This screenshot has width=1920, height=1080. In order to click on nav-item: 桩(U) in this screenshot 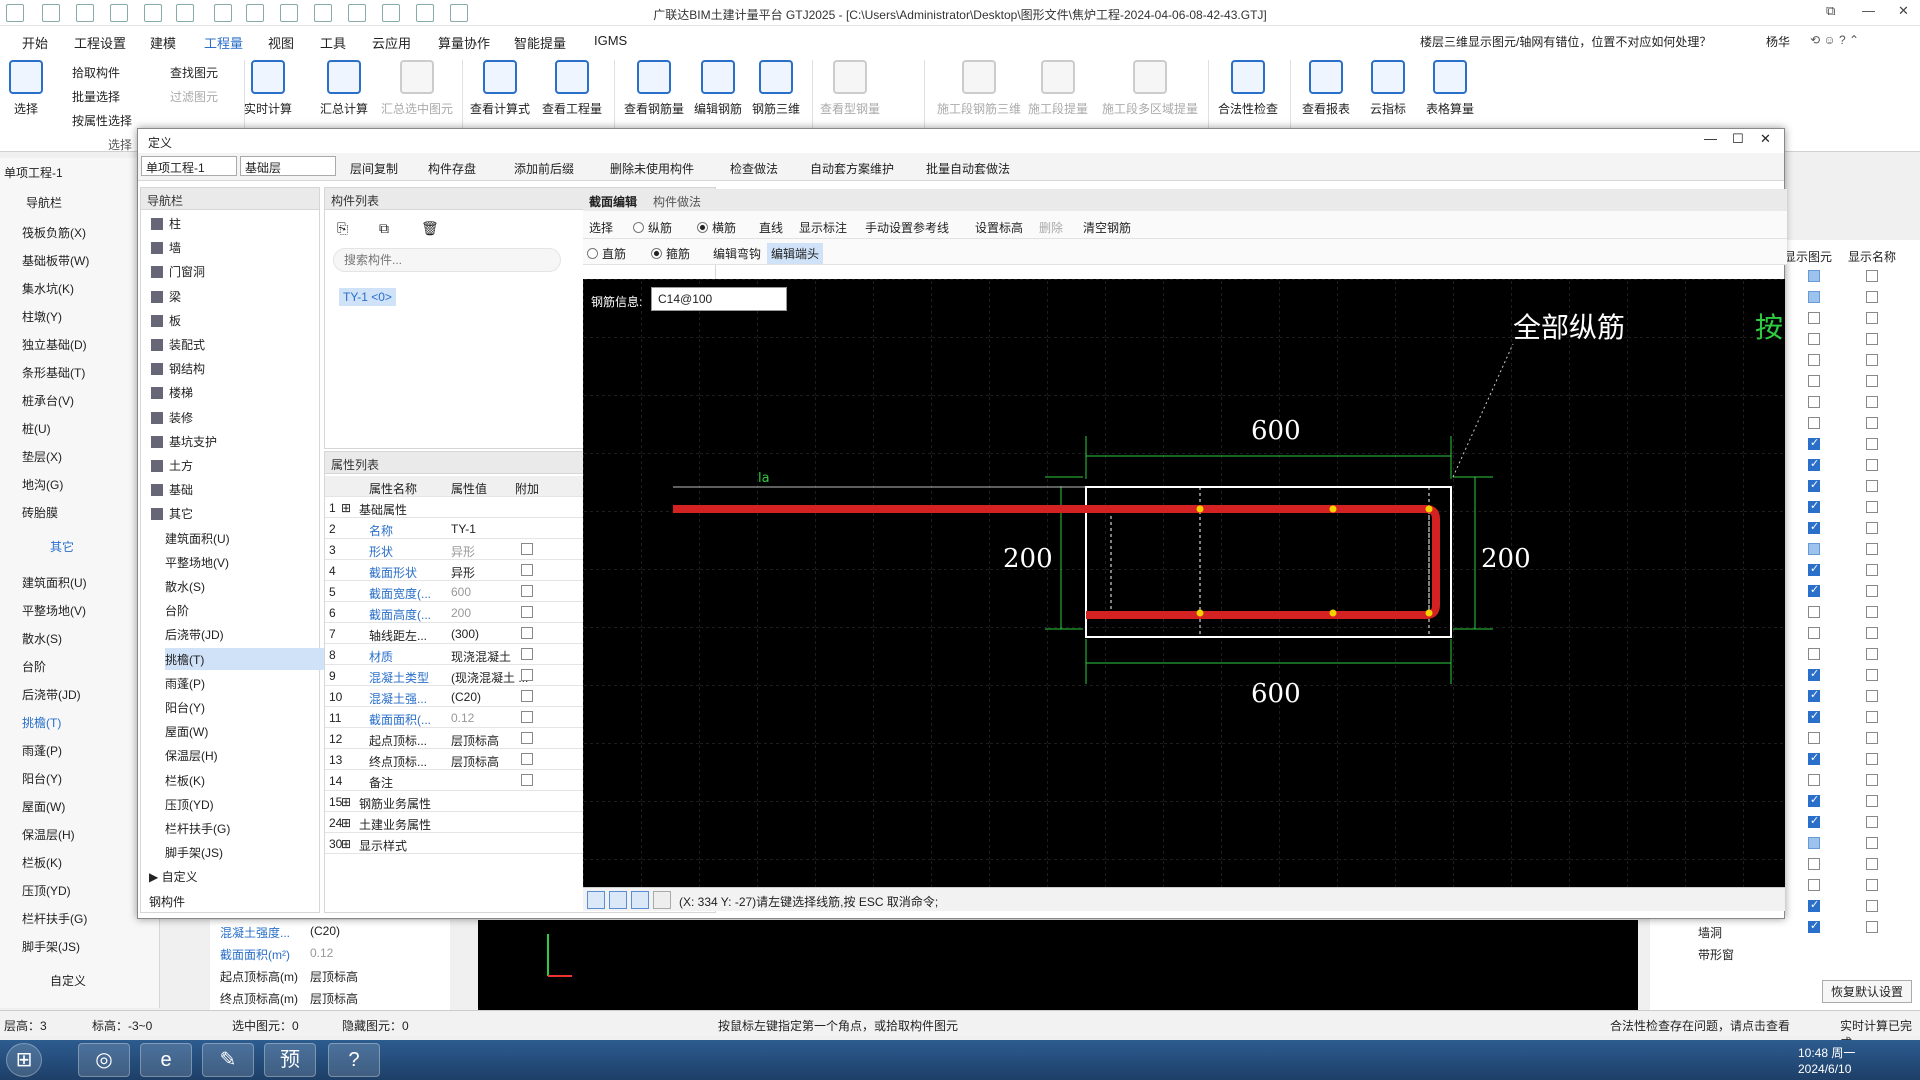, I will do `click(36, 428)`.